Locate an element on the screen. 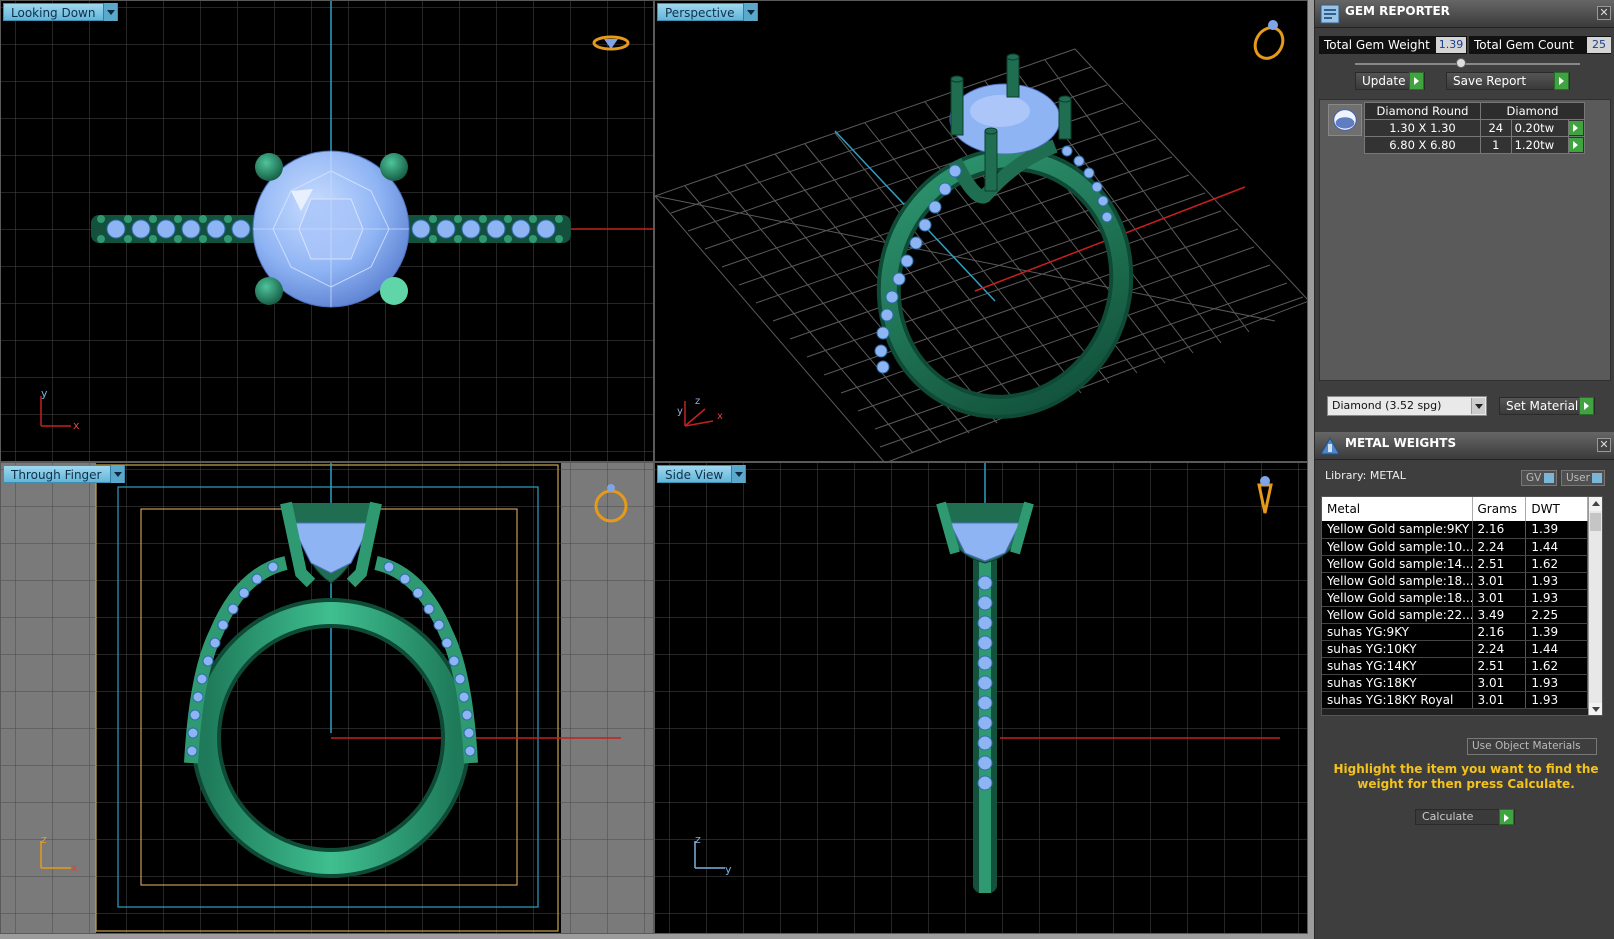 The image size is (1614, 939). metal-grams: 2.51 is located at coordinates (1499, 564).